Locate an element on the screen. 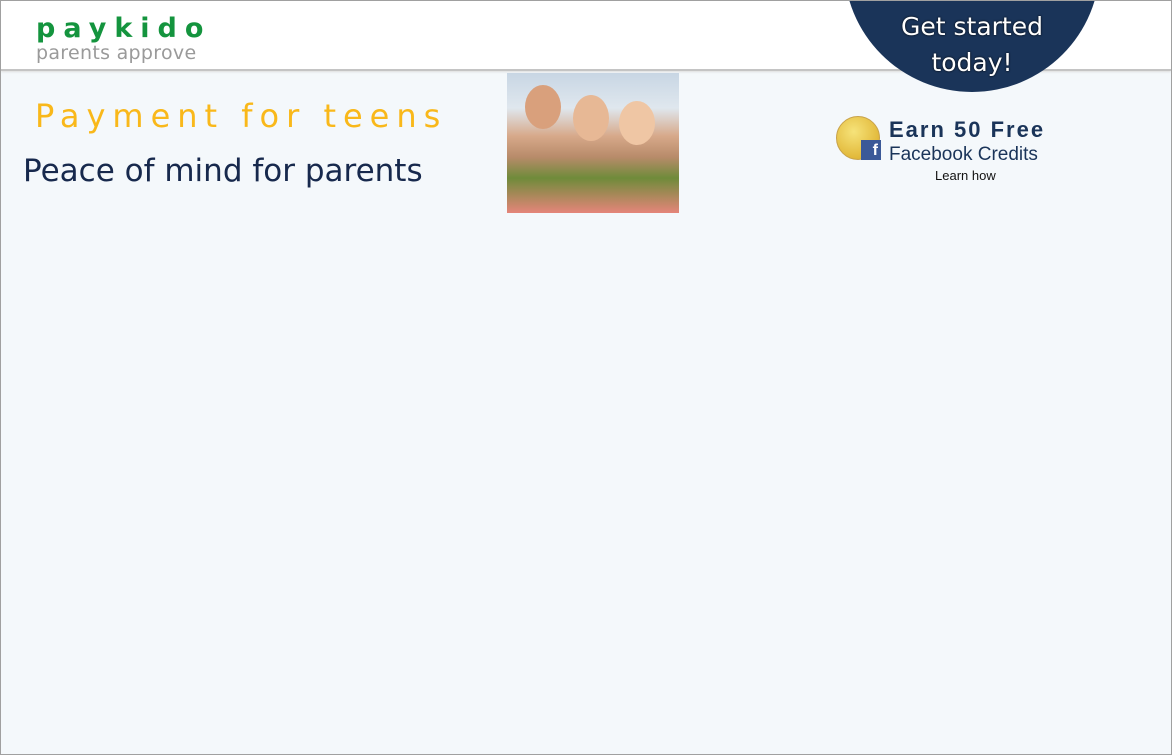 Image resolution: width=1172 pixels, height=755 pixels. learn-how-link: Learn how is located at coordinates (965, 175).